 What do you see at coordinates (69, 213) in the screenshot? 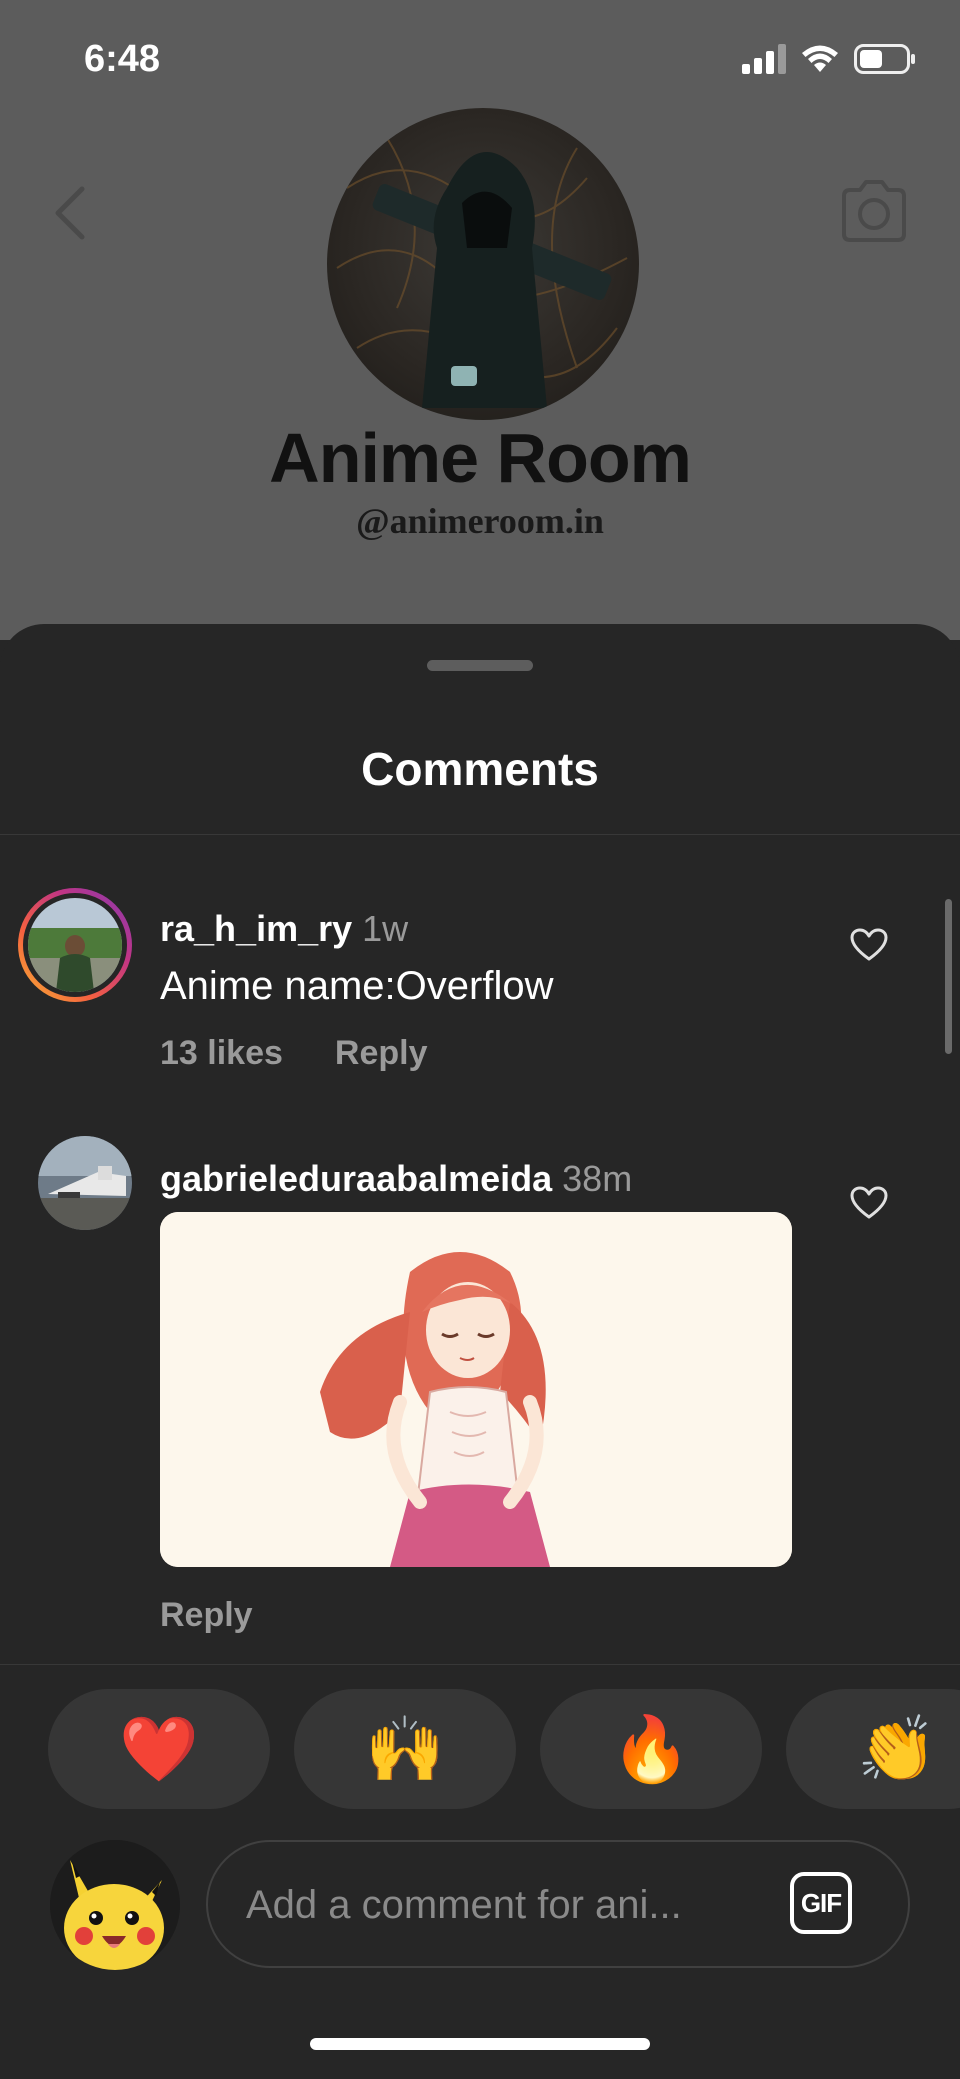
I see `back-chevron-icon` at bounding box center [69, 213].